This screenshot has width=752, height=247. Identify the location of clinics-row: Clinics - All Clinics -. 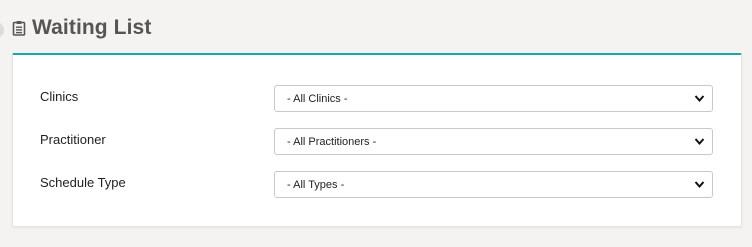
(377, 98).